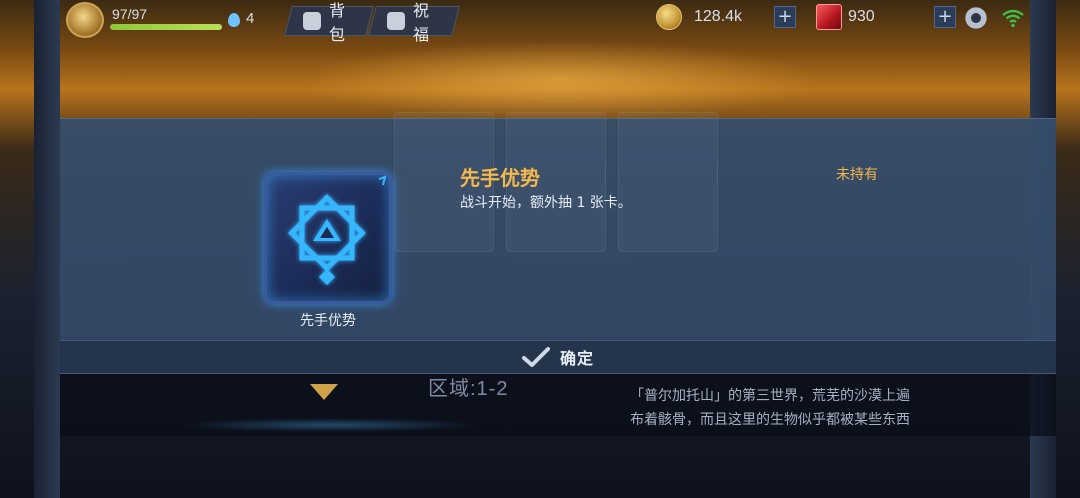 Image resolution: width=1080 pixels, height=498 pixels. Describe the element at coordinates (668, 182) in the screenshot. I see `ghost-card` at that location.